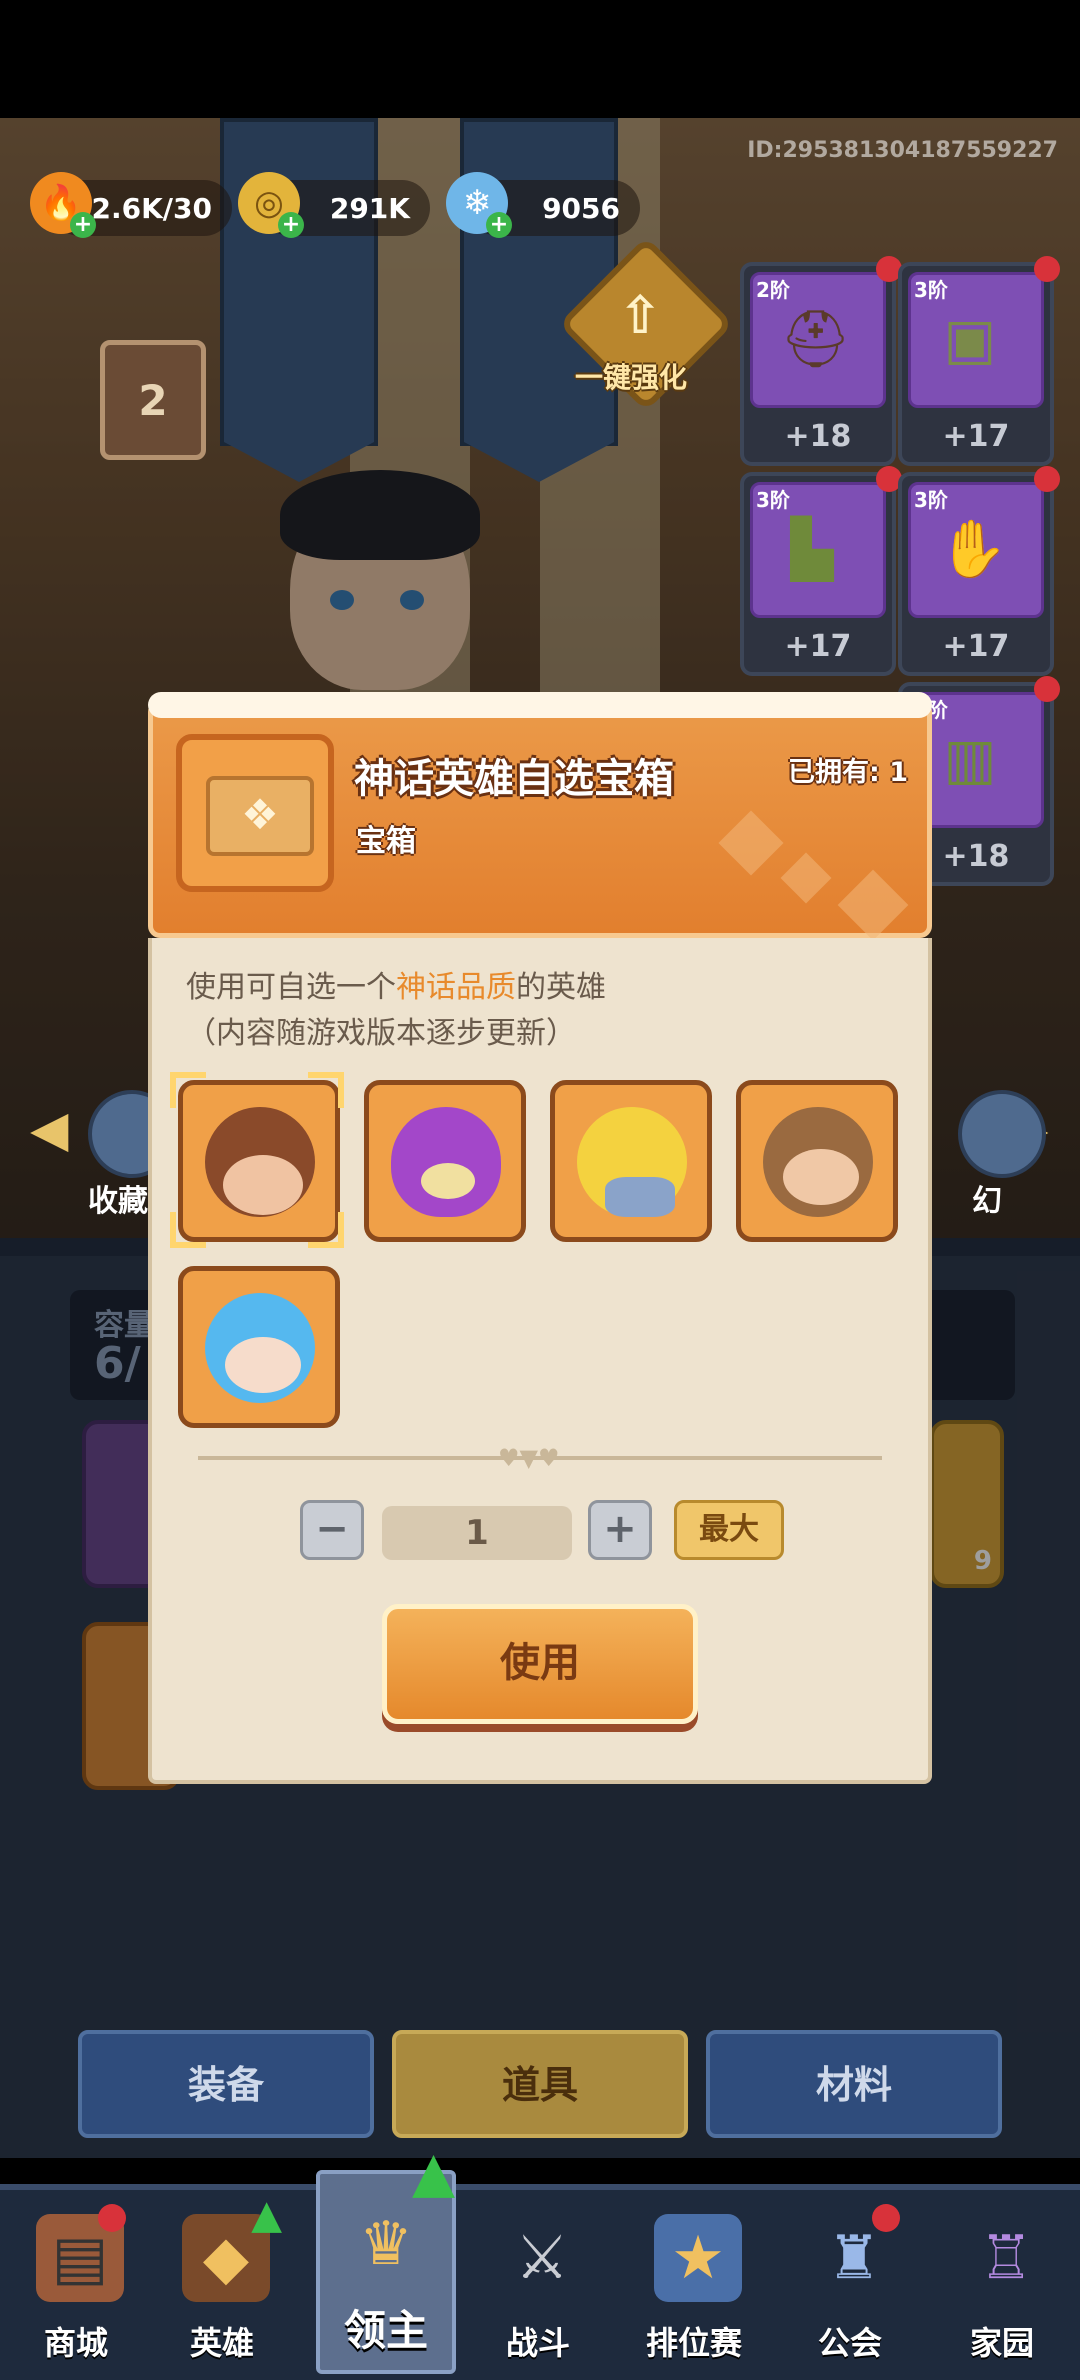 Image resolution: width=1080 pixels, height=2380 pixels. I want to click on equipment-bonus: +18, so click(818, 436).